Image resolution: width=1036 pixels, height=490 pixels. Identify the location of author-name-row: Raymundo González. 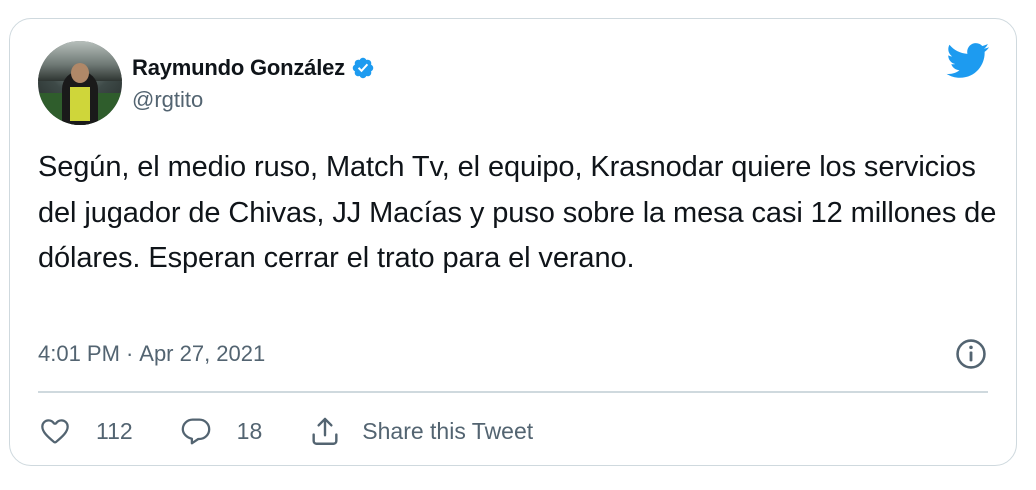
(253, 68).